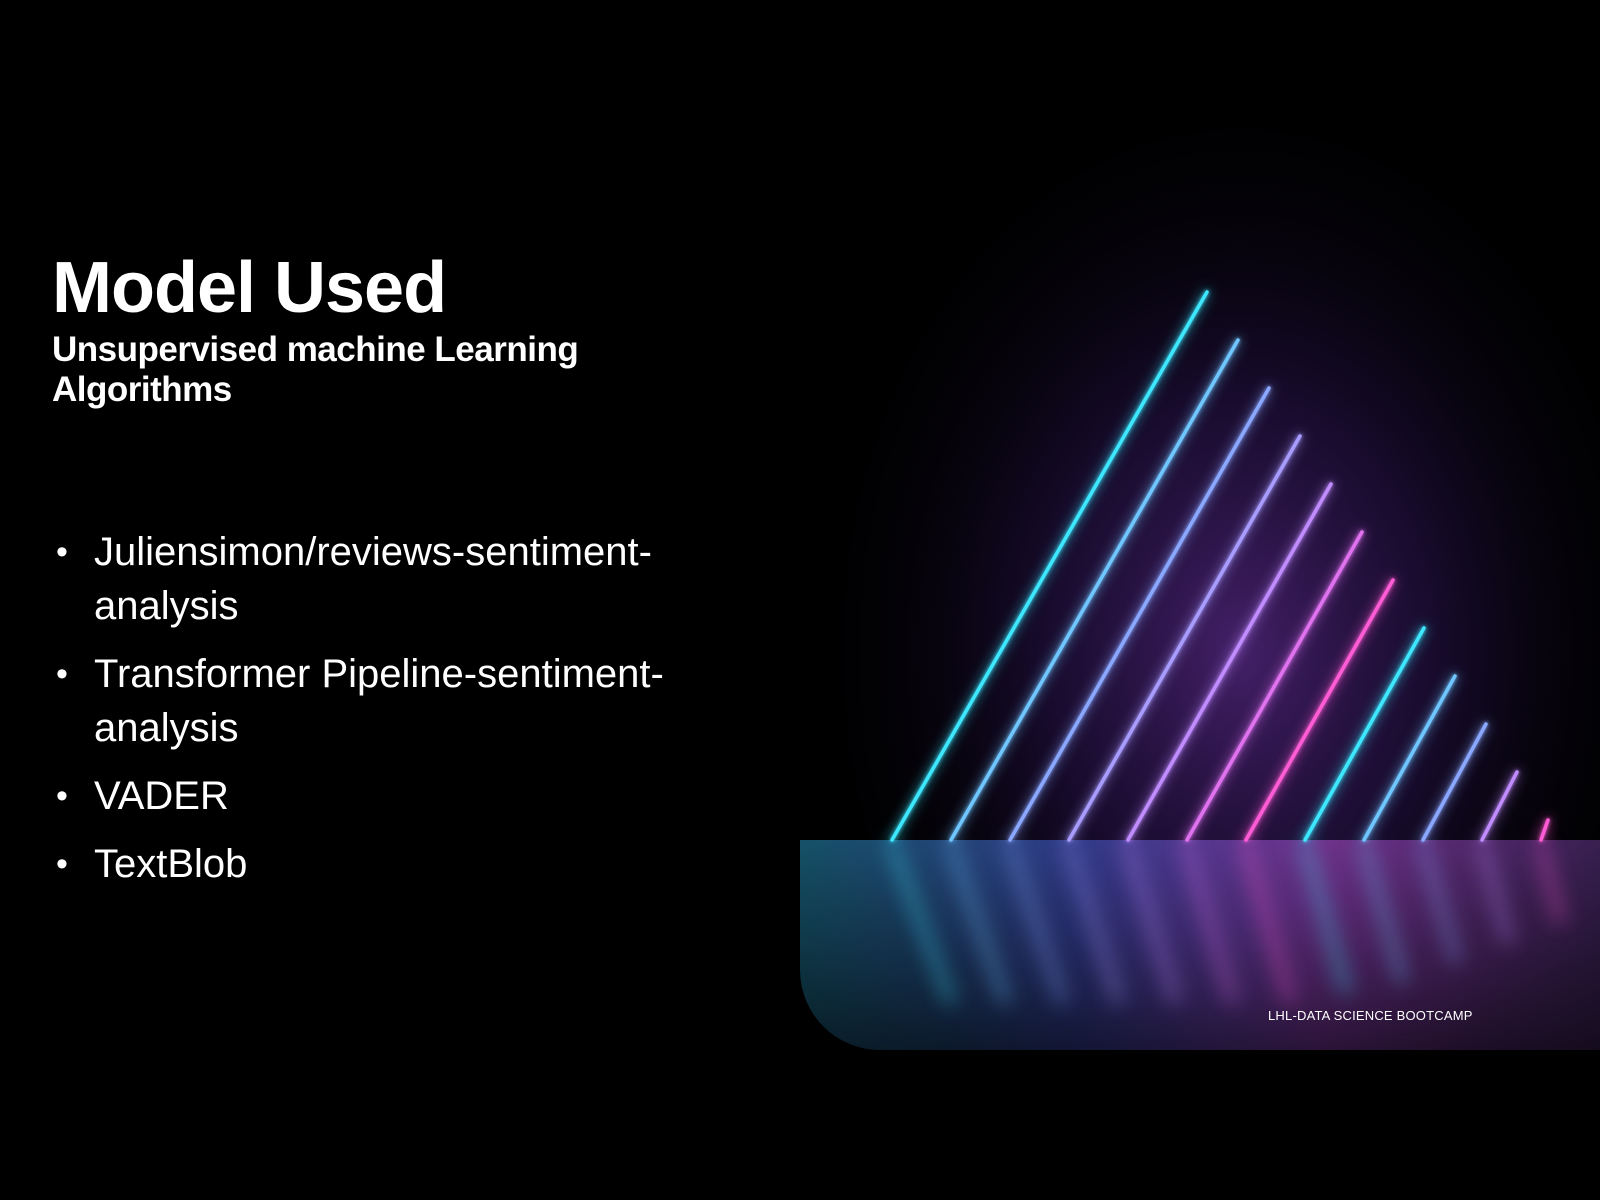  Describe the element at coordinates (315, 369) in the screenshot. I see `slide-subtitle: Unsupervised machine Learning Algorithms` at that location.